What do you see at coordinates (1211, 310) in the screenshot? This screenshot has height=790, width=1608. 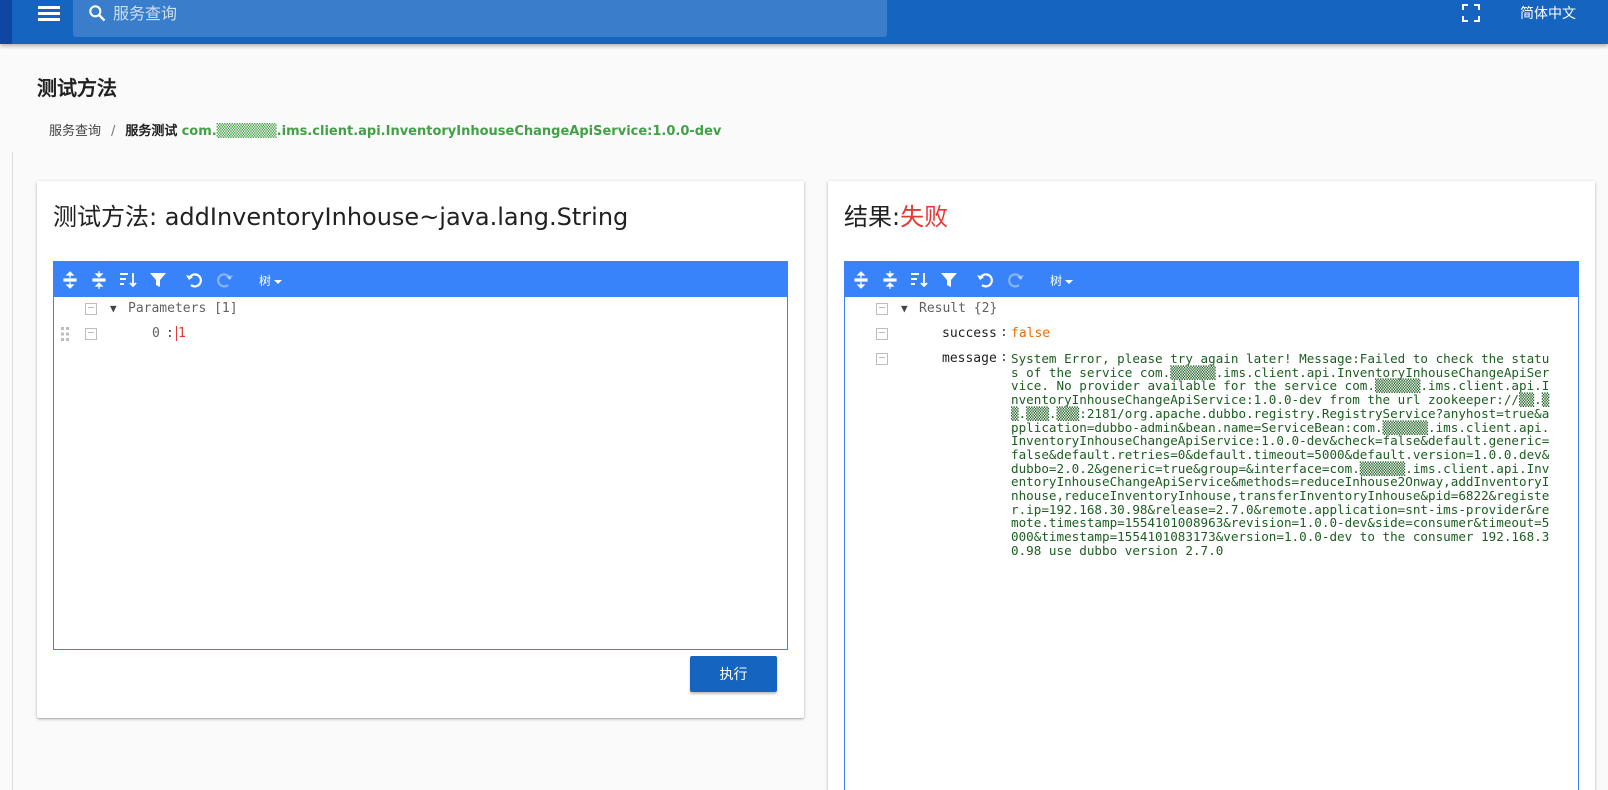 I see `tree-root-row: ▼ Result {2}` at bounding box center [1211, 310].